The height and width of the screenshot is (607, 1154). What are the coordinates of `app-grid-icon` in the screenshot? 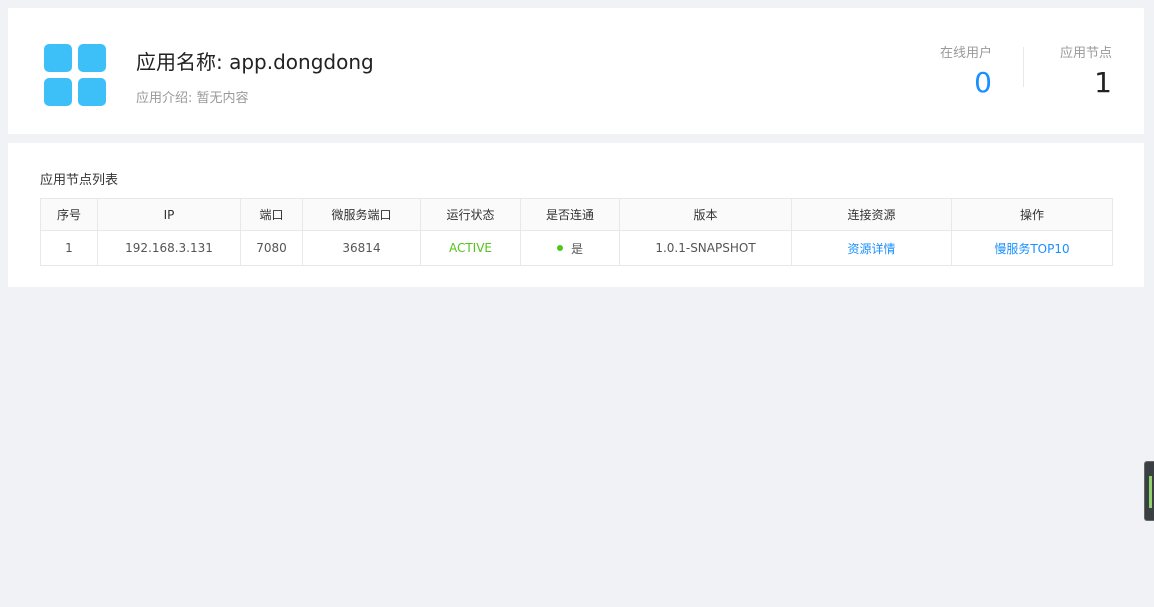 It's located at (75, 75).